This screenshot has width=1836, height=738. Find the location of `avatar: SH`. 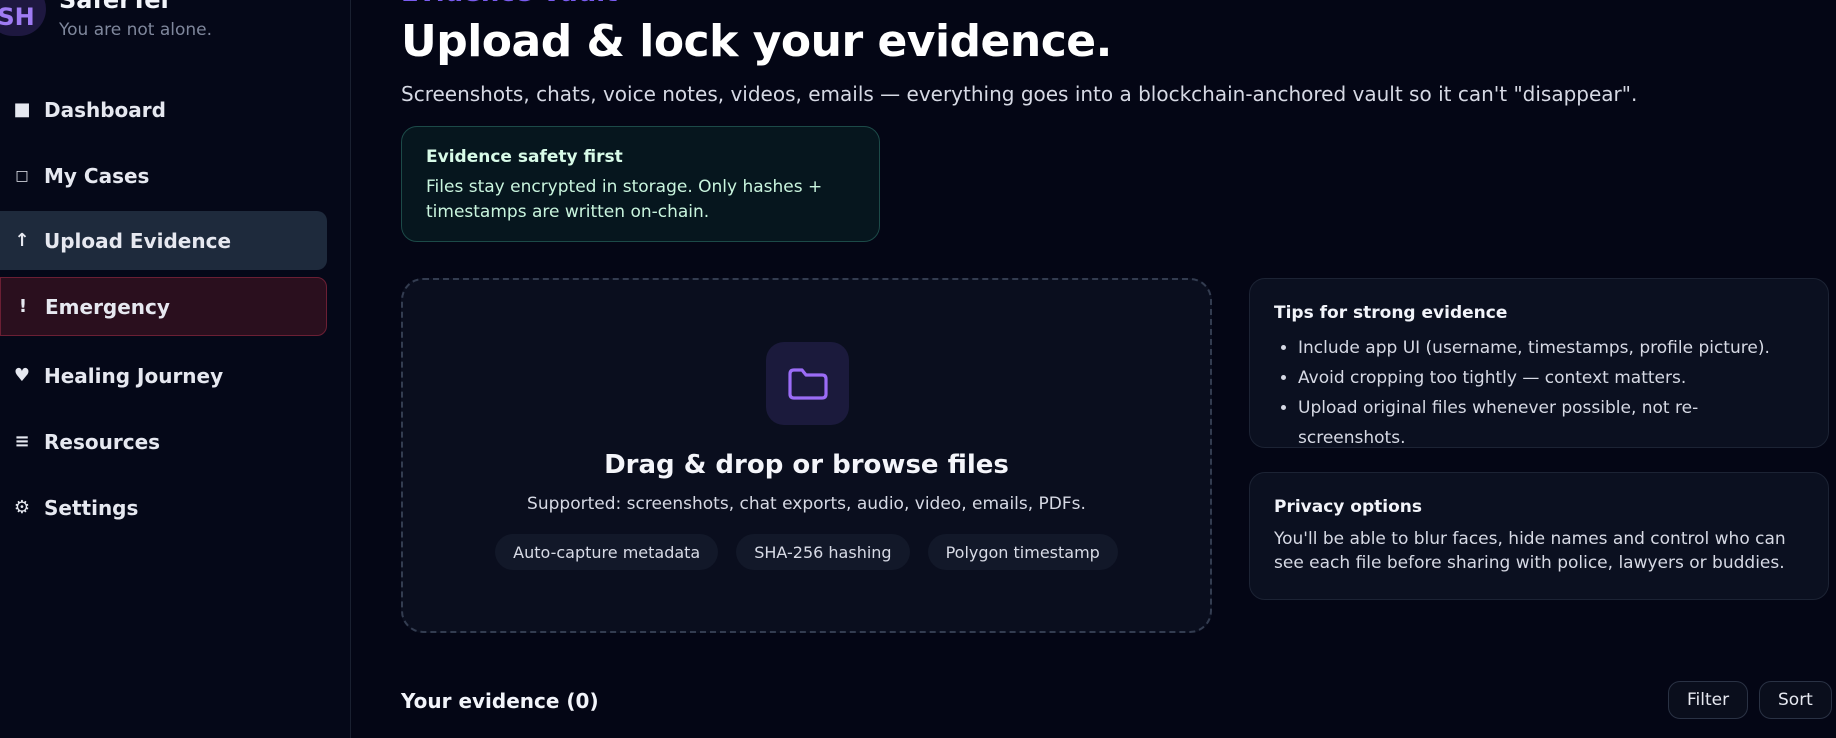

avatar: SH is located at coordinates (23, 18).